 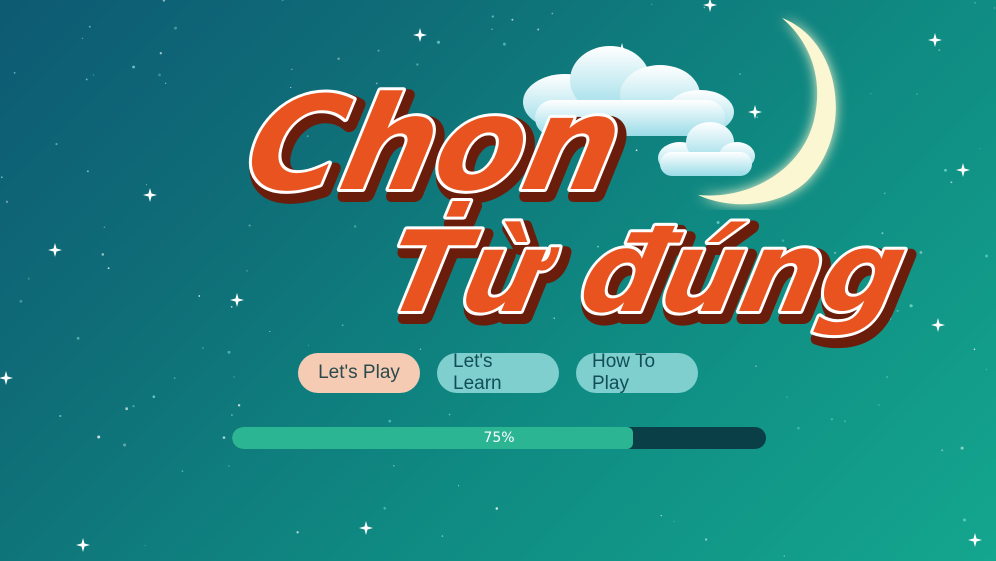 What do you see at coordinates (435, 144) in the screenshot?
I see `title-line1: Chọn` at bounding box center [435, 144].